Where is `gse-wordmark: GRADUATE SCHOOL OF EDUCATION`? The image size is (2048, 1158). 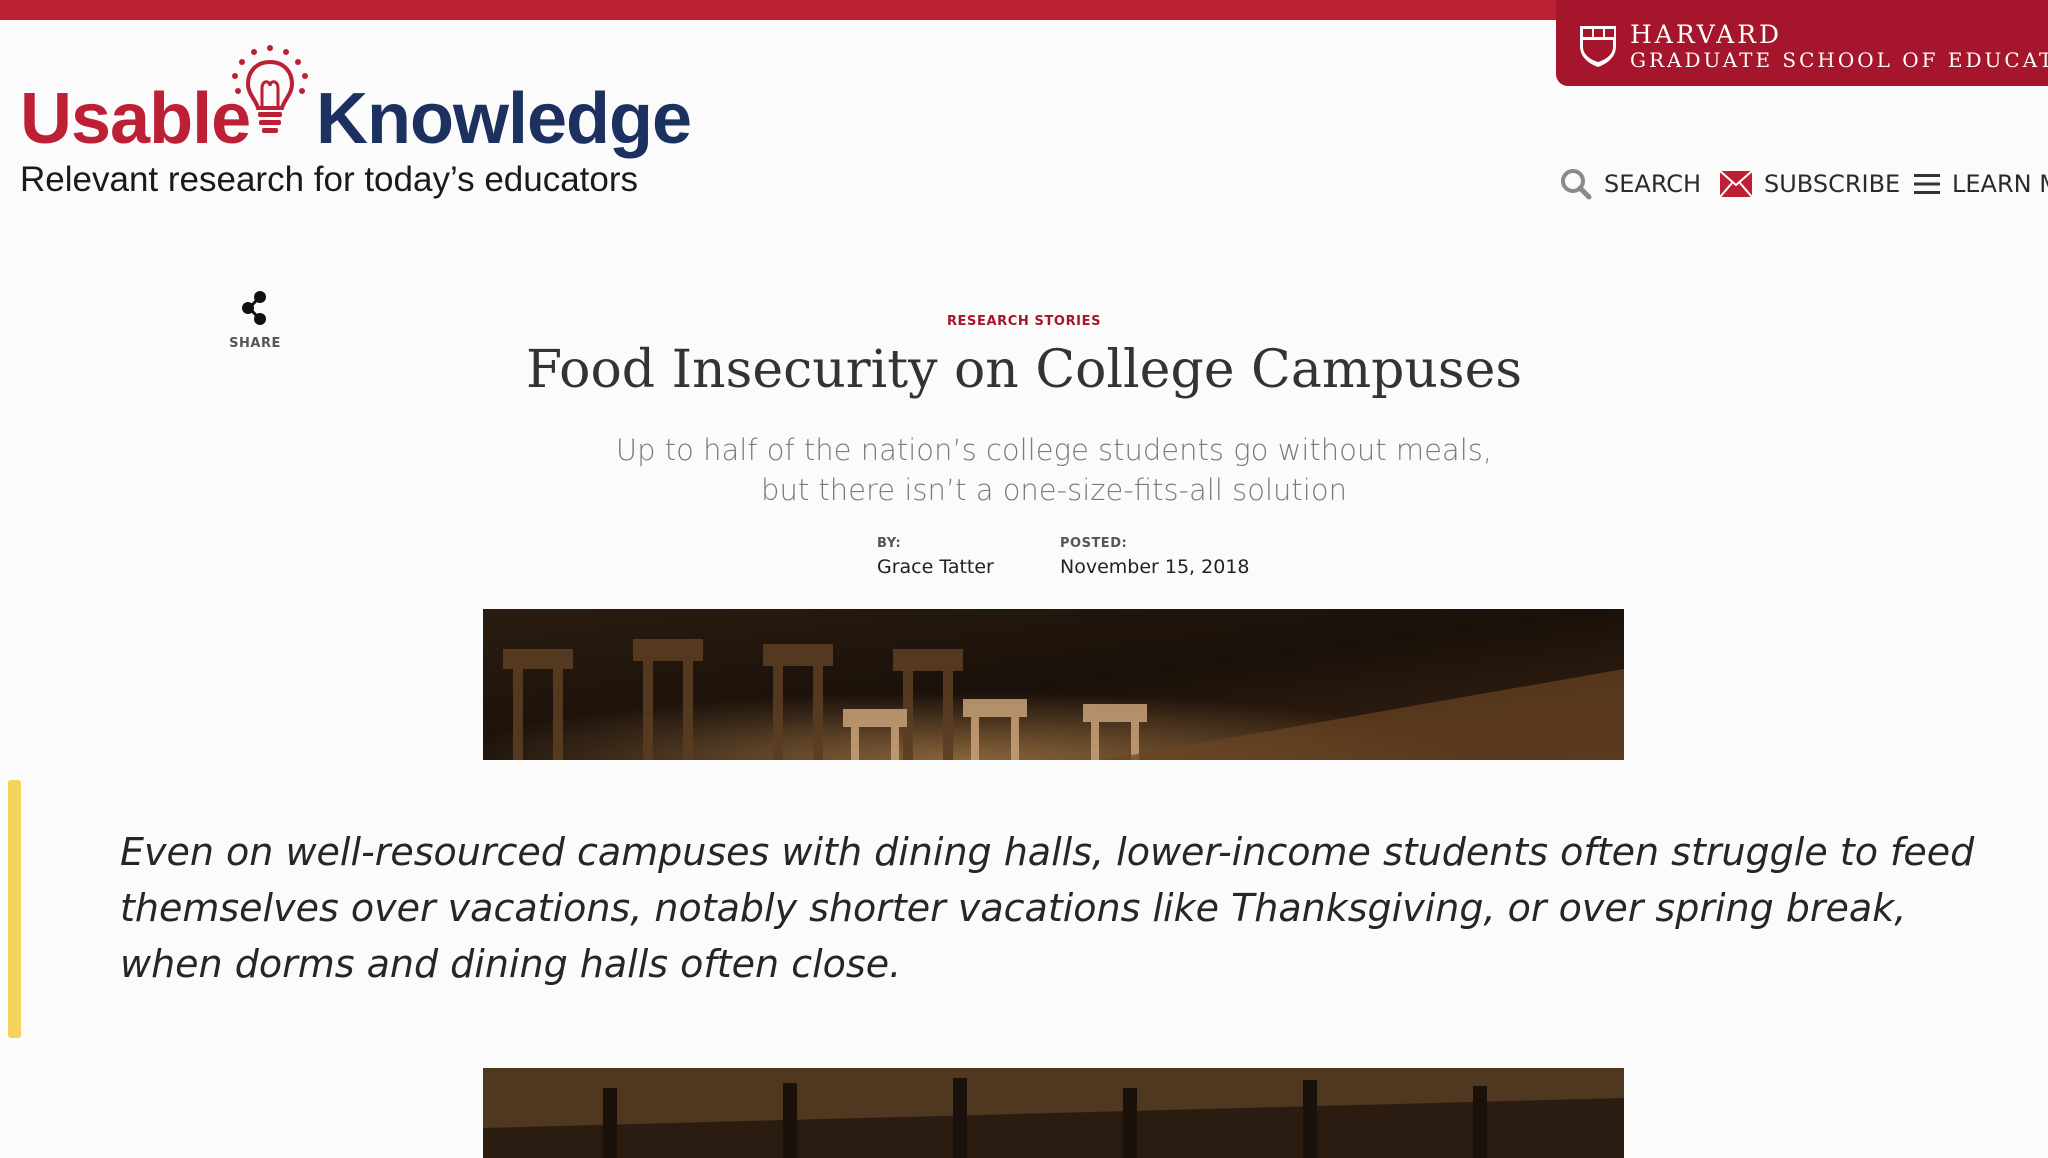
gse-wordmark: GRADUATE SCHOOL OF EDUCATION is located at coordinates (1839, 60).